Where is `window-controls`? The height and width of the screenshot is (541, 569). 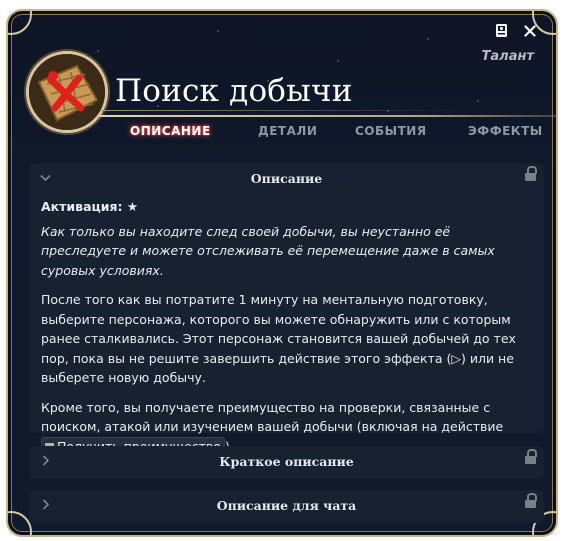 window-controls is located at coordinates (515, 32).